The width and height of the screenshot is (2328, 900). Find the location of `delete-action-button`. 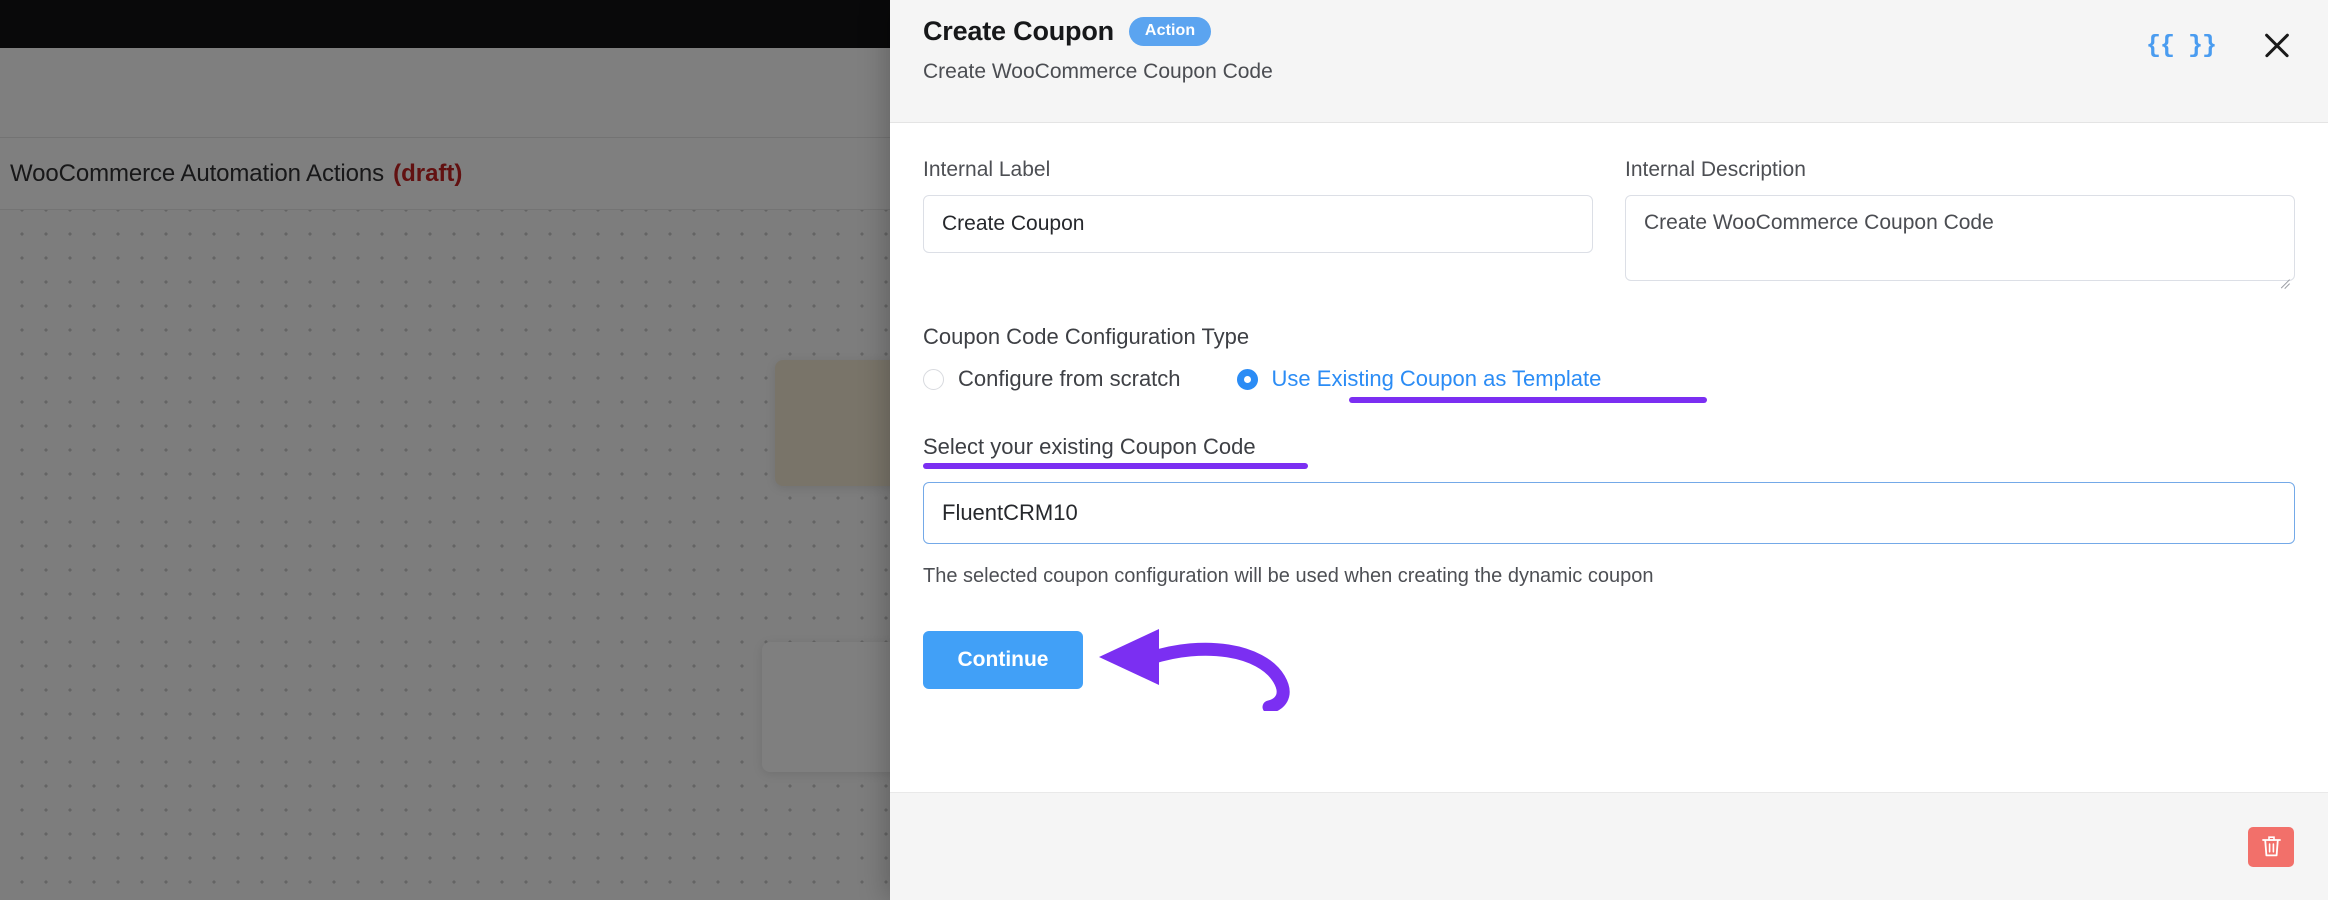

delete-action-button is located at coordinates (2271, 846).